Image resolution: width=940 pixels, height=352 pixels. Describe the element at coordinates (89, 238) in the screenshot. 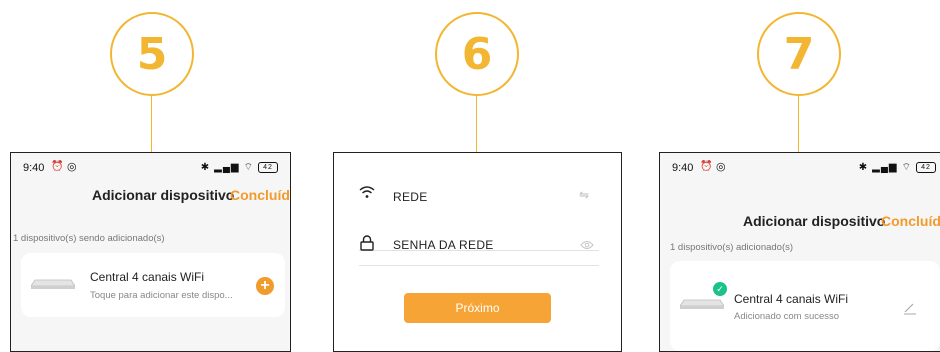

I see `section-label: 1 dispositivo(s) sendo adicionado(s)` at that location.